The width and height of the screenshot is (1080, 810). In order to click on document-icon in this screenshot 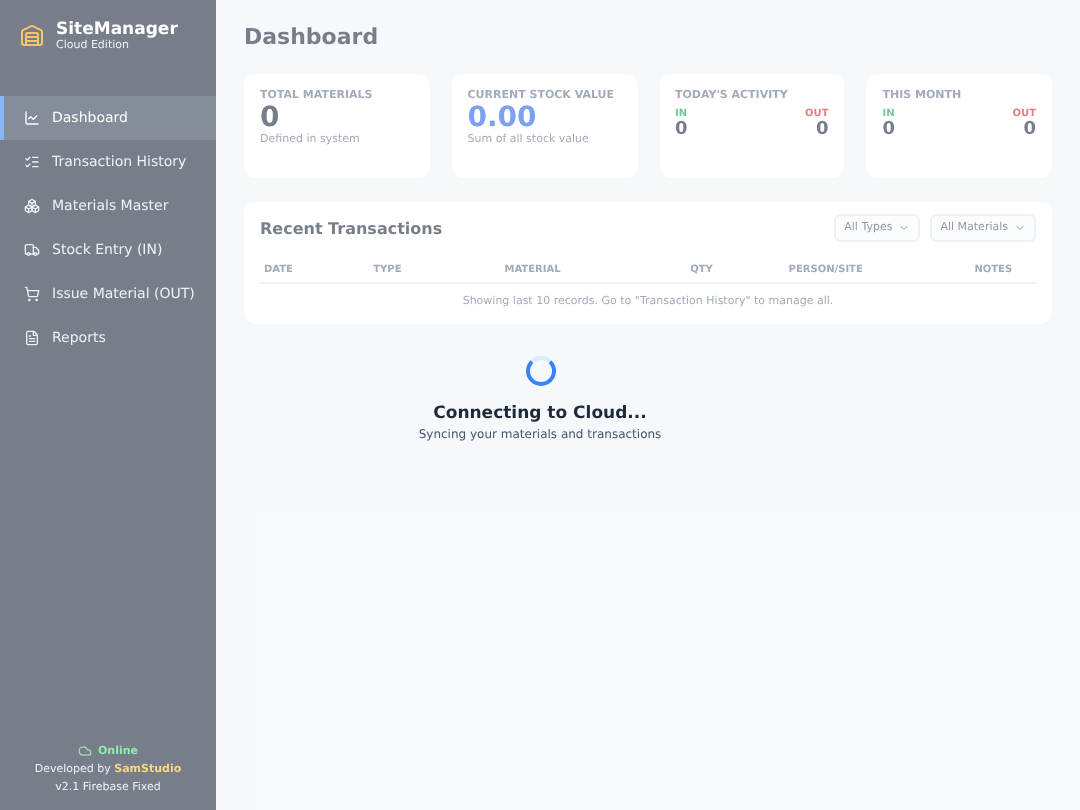, I will do `click(32, 338)`.